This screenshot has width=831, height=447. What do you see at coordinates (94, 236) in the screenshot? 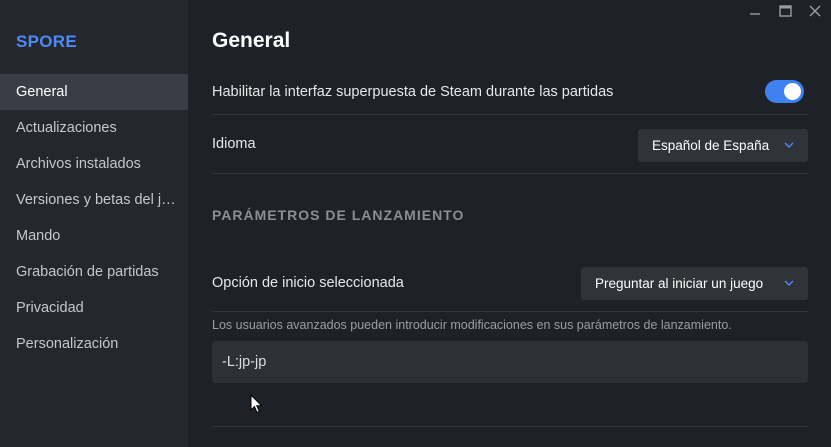
I see `sidebar-item-controller: Mando` at bounding box center [94, 236].